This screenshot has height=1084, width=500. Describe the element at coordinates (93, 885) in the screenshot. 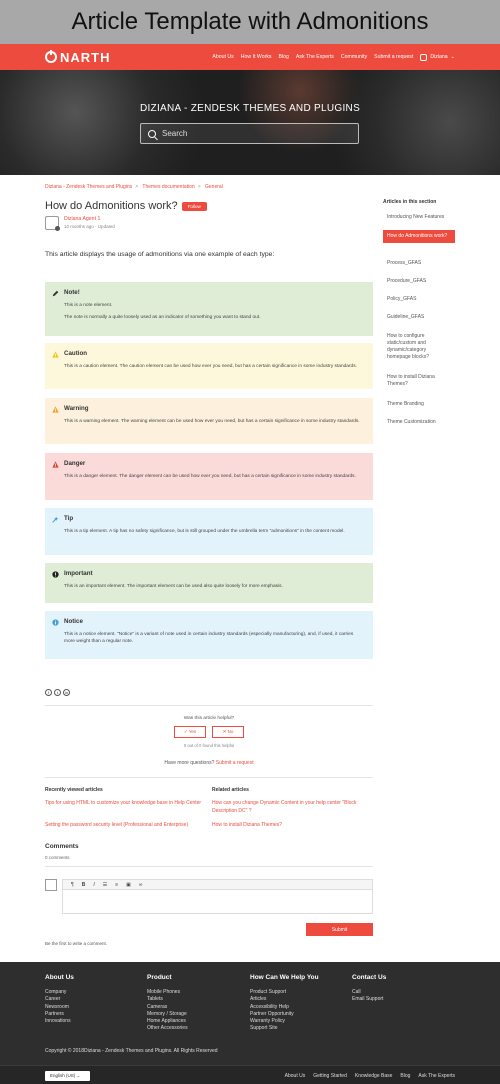

I see `italic-icon: I` at that location.